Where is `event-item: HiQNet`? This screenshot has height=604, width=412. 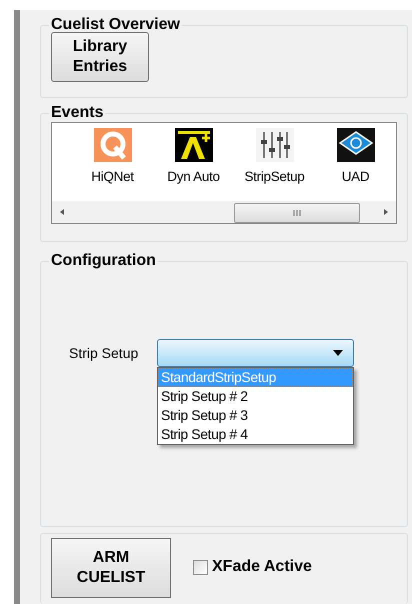 event-item: HiQNet is located at coordinates (112, 160).